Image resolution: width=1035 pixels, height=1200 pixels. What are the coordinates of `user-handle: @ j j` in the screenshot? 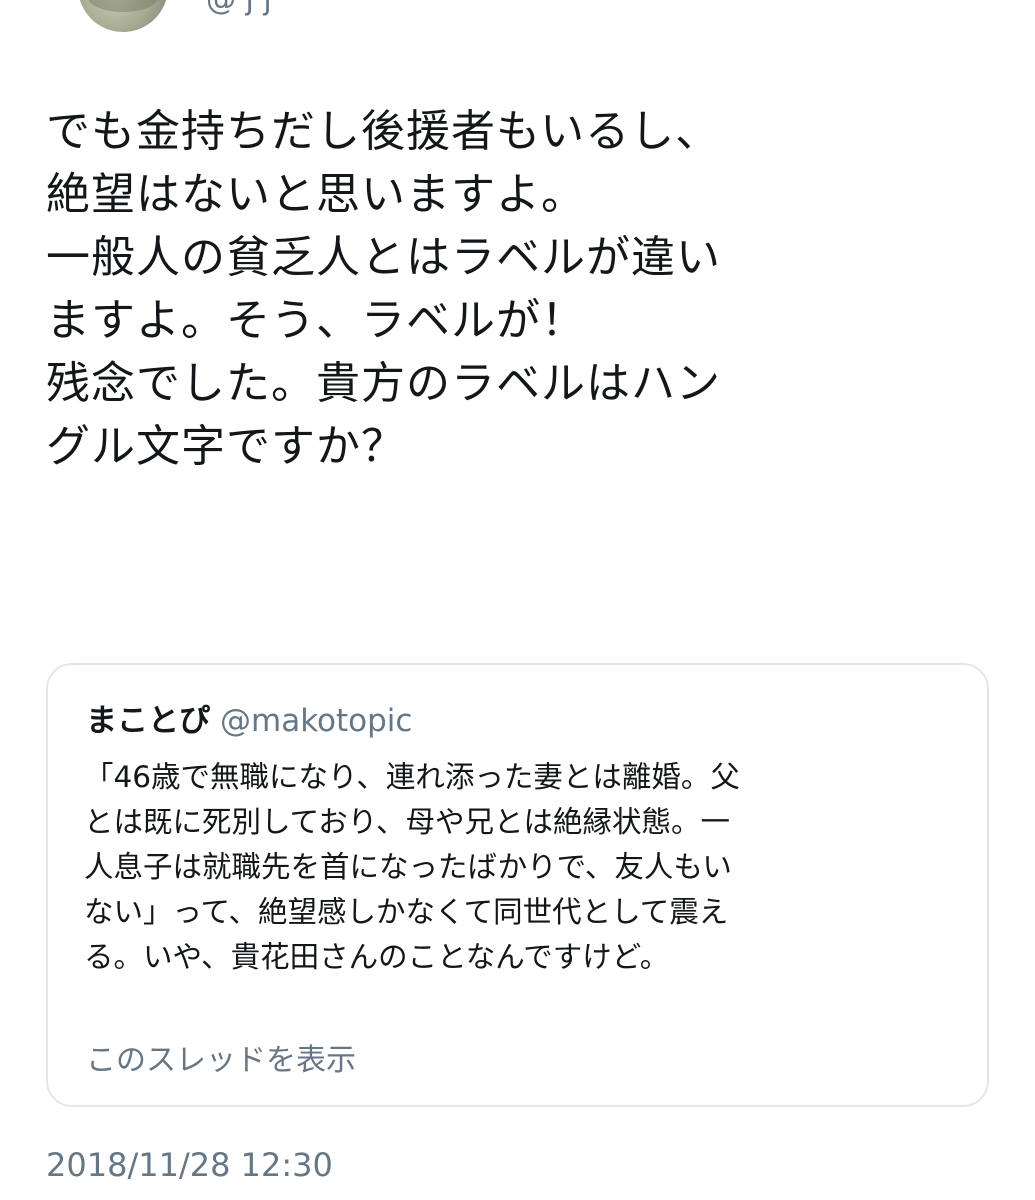 It's located at (239, 8).